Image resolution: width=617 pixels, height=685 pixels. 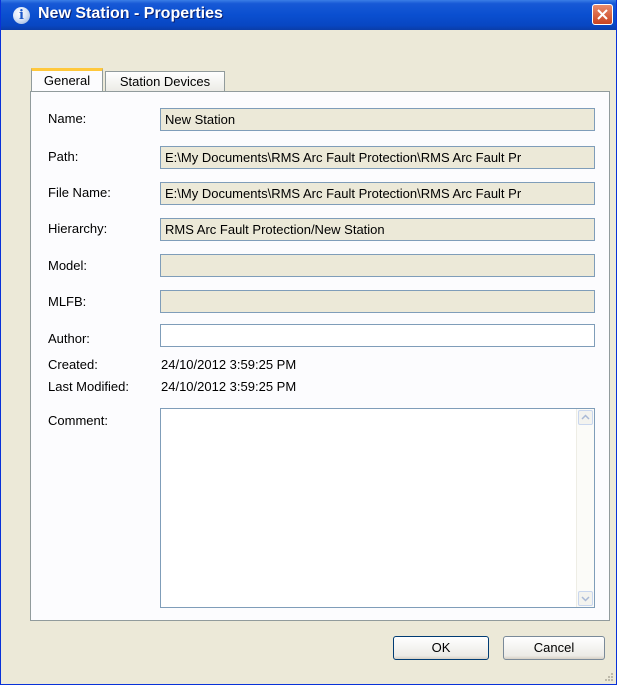 I want to click on cancel-button: Cancel, so click(x=554, y=648).